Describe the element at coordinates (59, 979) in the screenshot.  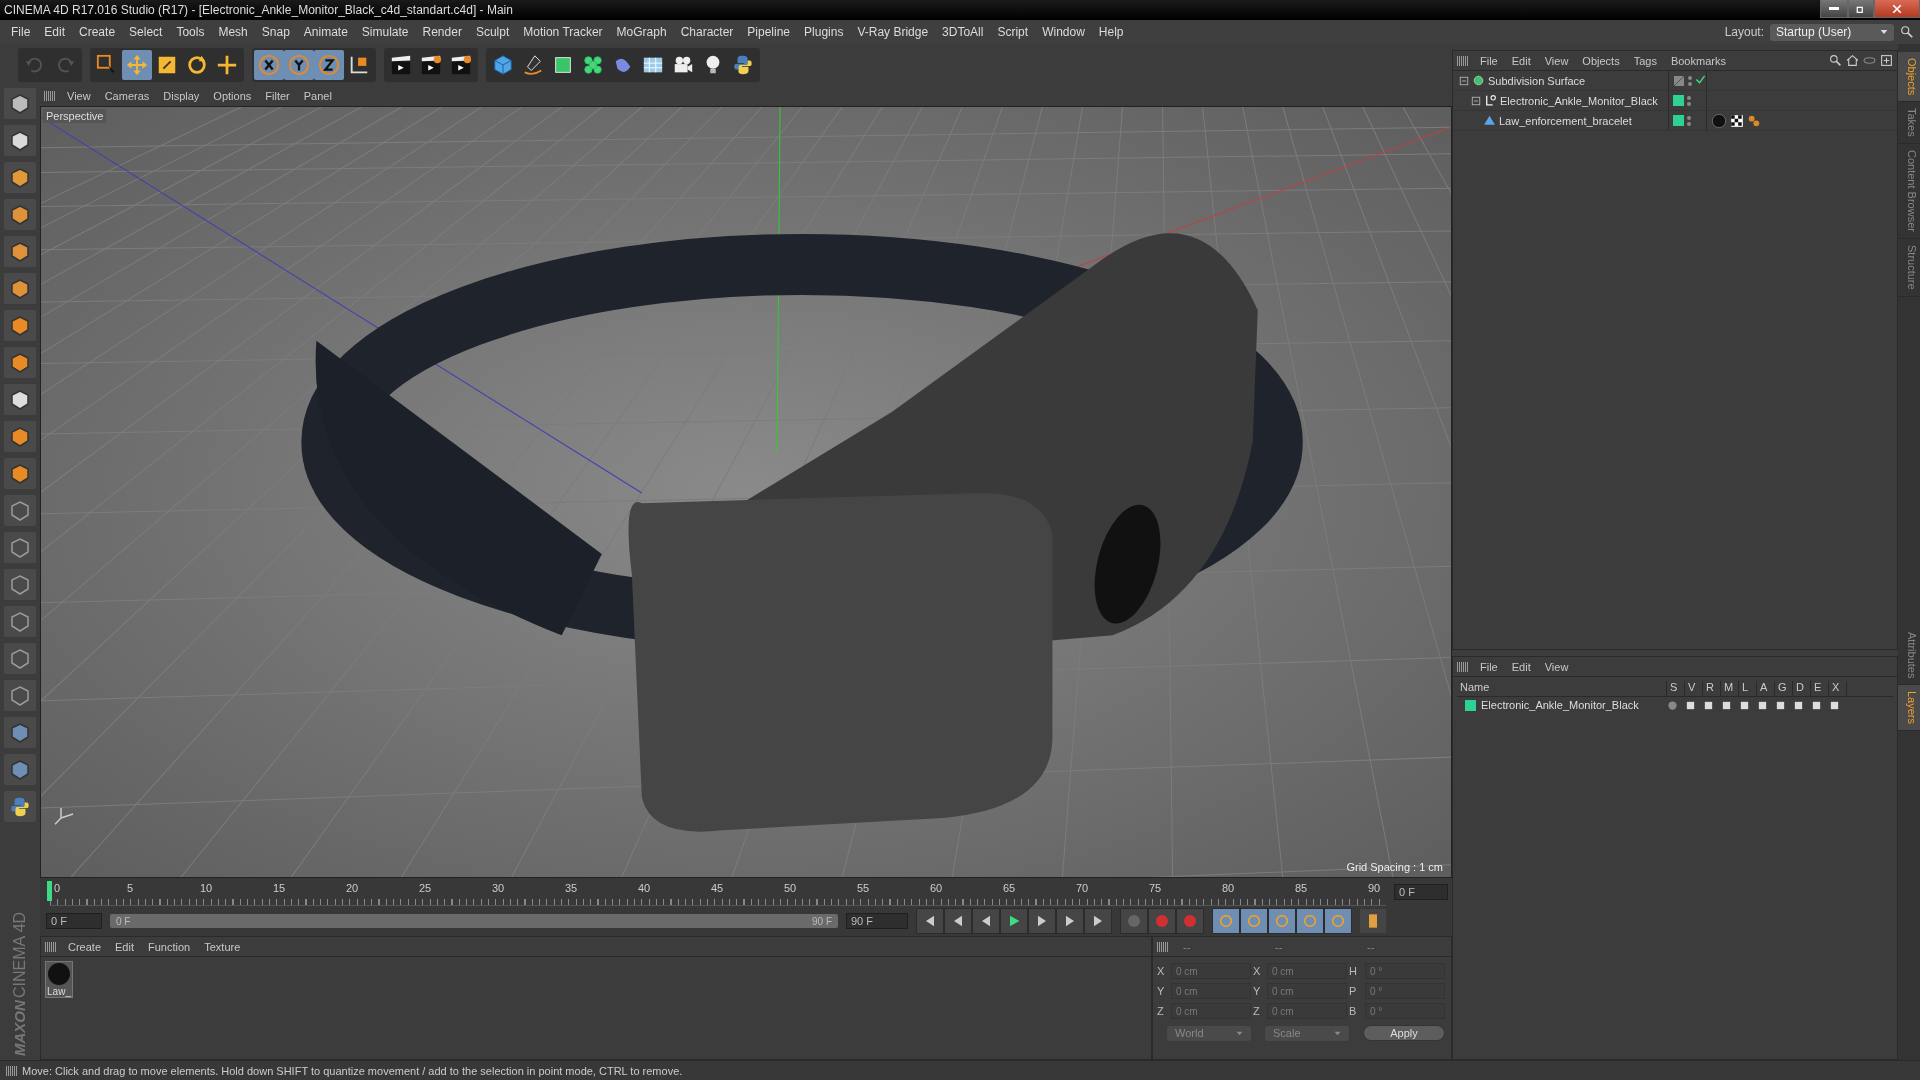
I see `material-swatch: Law_` at that location.